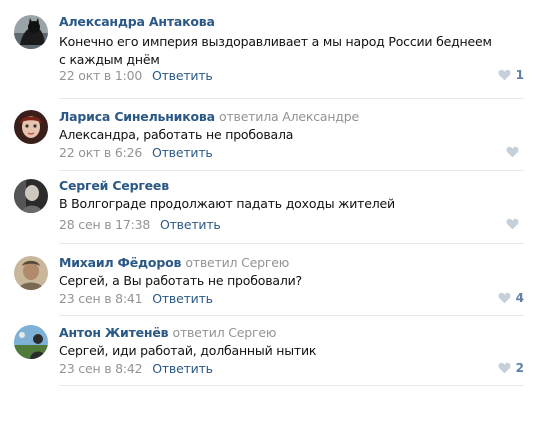  I want to click on comment-date: 23 сен в 8:42, so click(101, 368).